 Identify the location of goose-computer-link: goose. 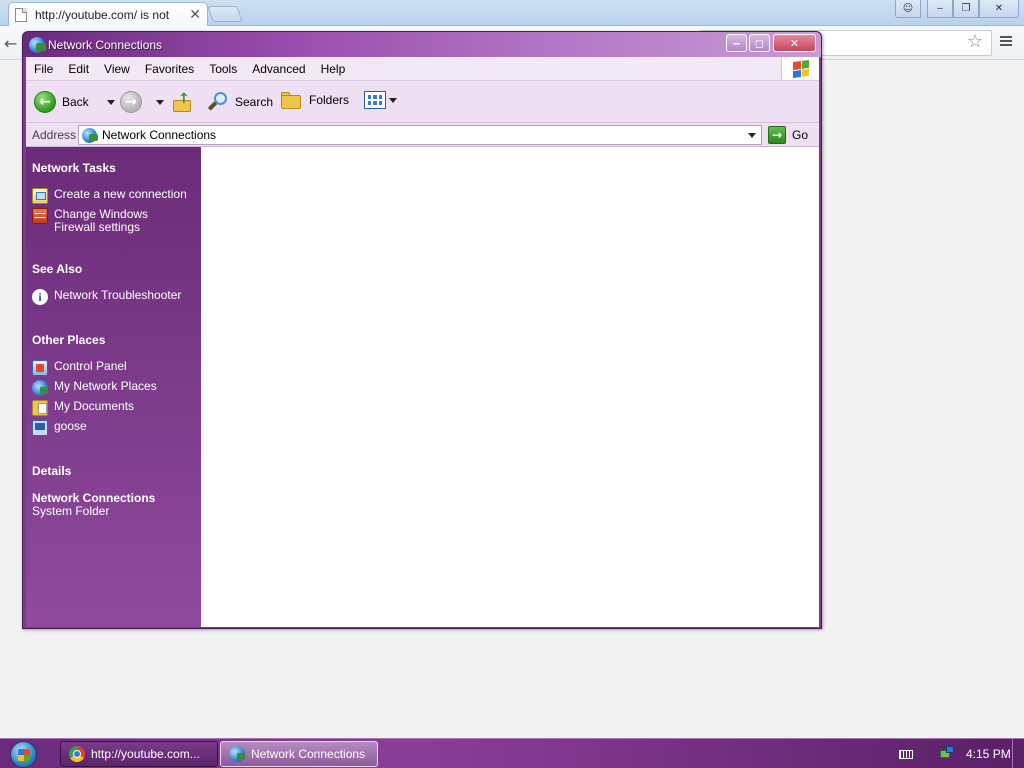
(59, 428).